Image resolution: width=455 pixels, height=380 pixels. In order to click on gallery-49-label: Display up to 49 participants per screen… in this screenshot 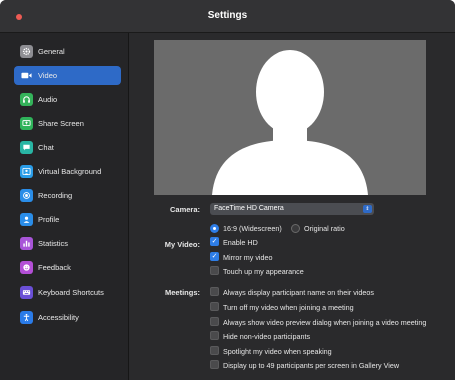, I will do `click(311, 365)`.